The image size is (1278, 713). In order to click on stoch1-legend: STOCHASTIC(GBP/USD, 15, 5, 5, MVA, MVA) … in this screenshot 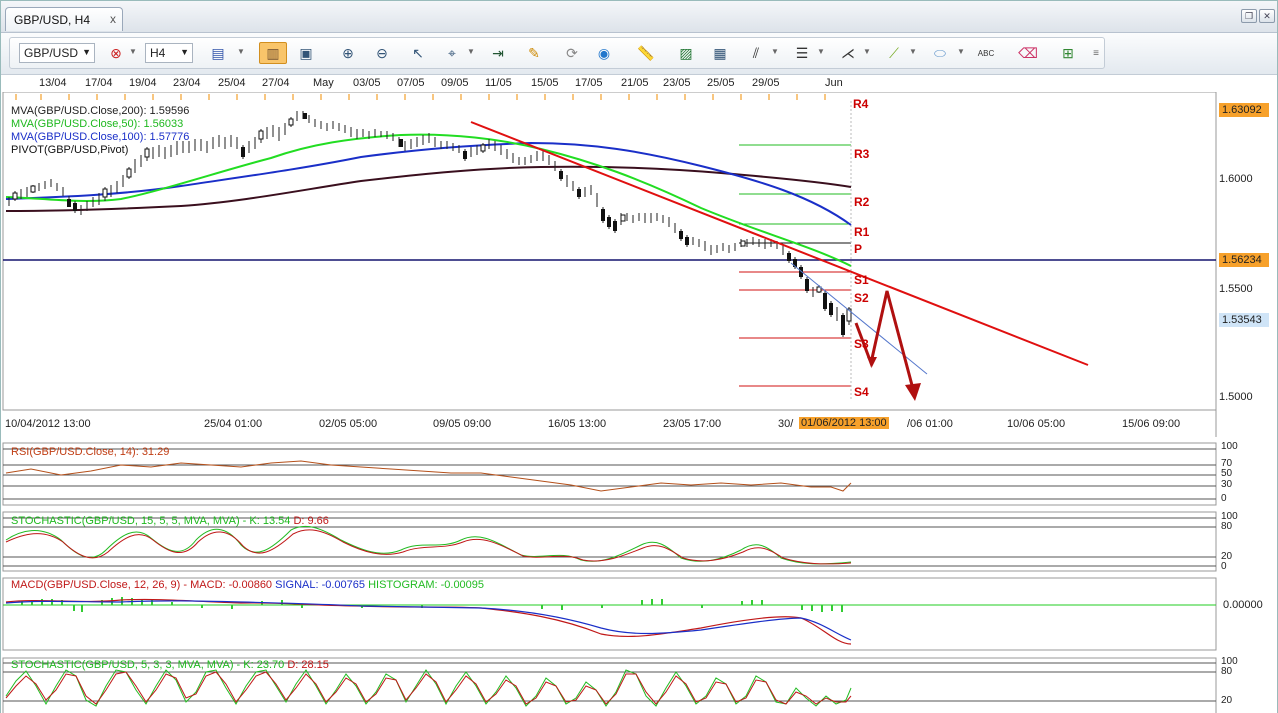, I will do `click(170, 521)`.